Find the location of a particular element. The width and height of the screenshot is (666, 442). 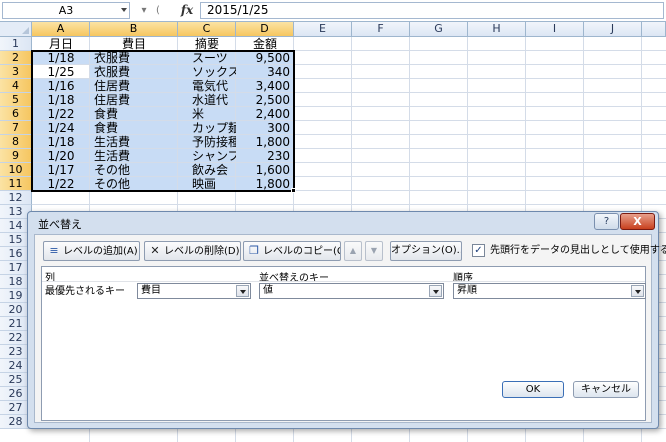

column-header-h: H is located at coordinates (497, 29).